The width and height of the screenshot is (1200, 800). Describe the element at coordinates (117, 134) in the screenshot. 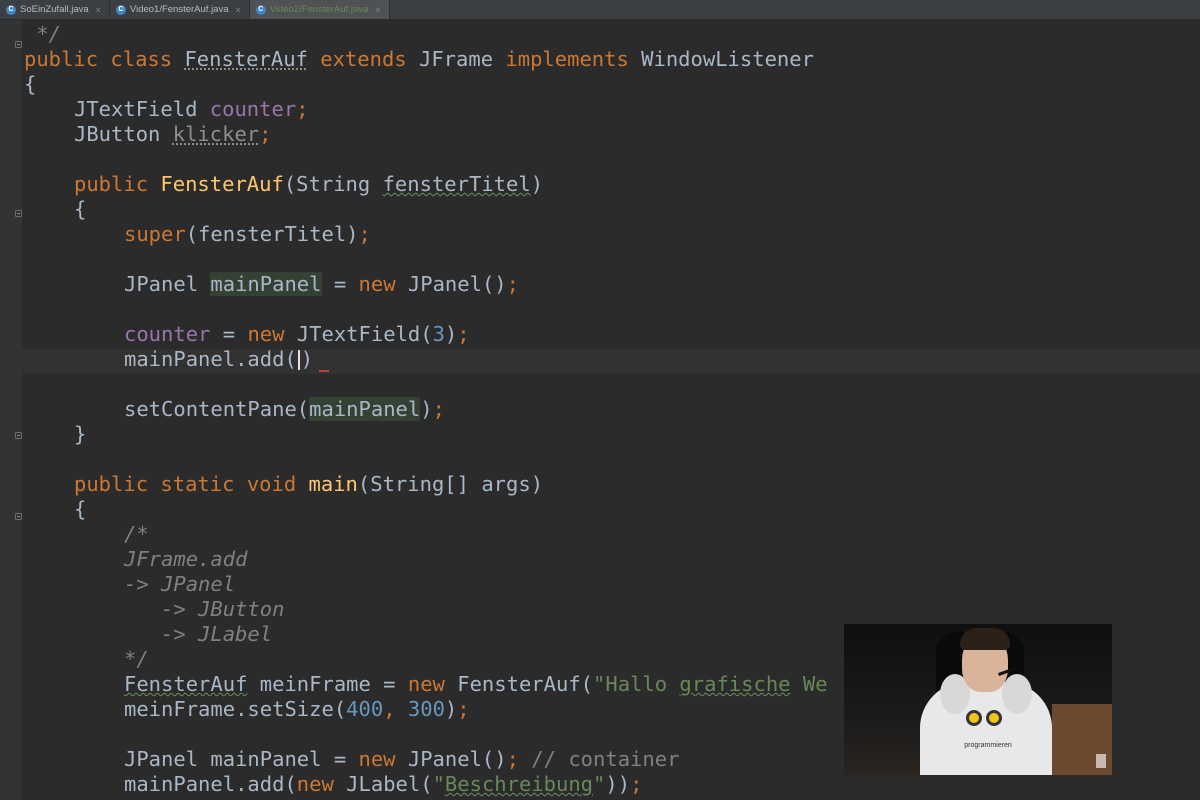

I see `type-name: JButton` at that location.